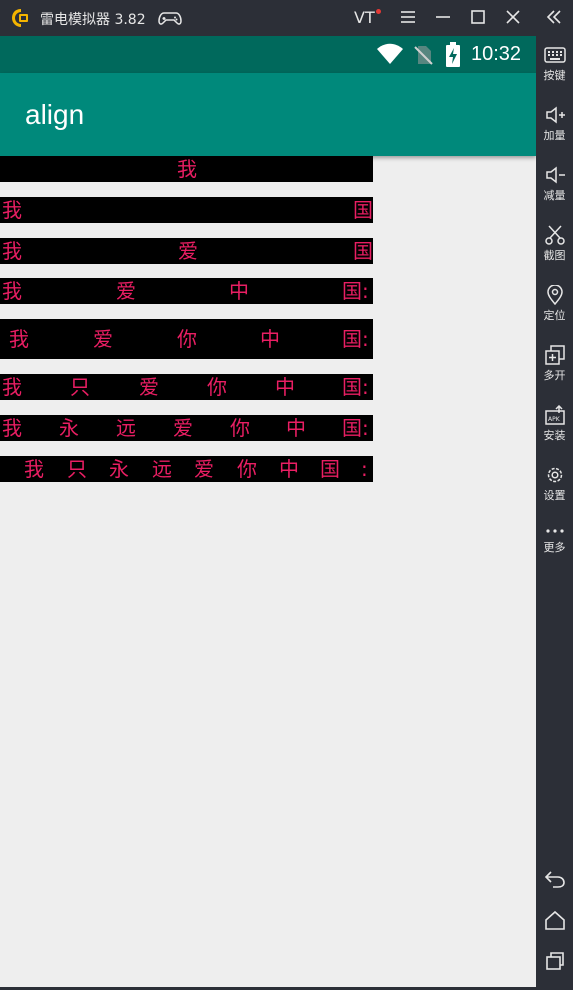 The image size is (573, 990). What do you see at coordinates (554, 355) in the screenshot?
I see `multi-instance-icon` at bounding box center [554, 355].